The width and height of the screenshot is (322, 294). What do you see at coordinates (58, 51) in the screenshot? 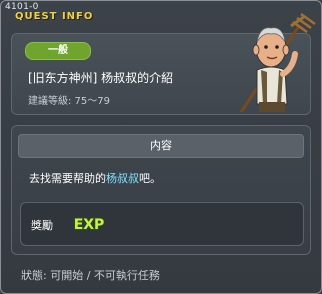
I see `category-badge: 一般` at bounding box center [58, 51].